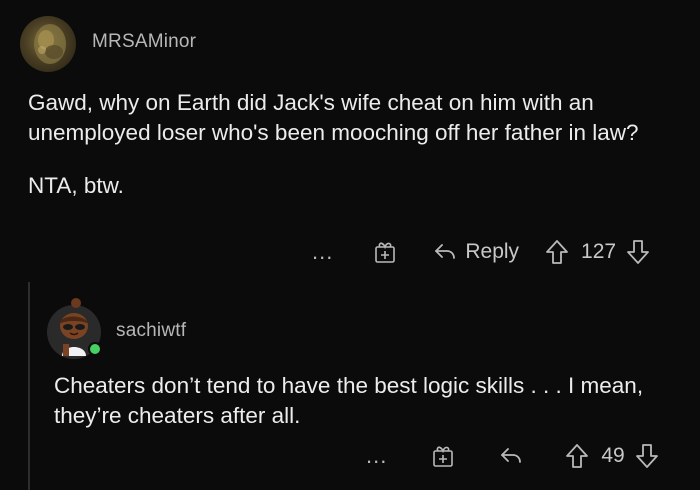 The image size is (700, 490). What do you see at coordinates (144, 42) in the screenshot?
I see `username: MRSAMinor` at bounding box center [144, 42].